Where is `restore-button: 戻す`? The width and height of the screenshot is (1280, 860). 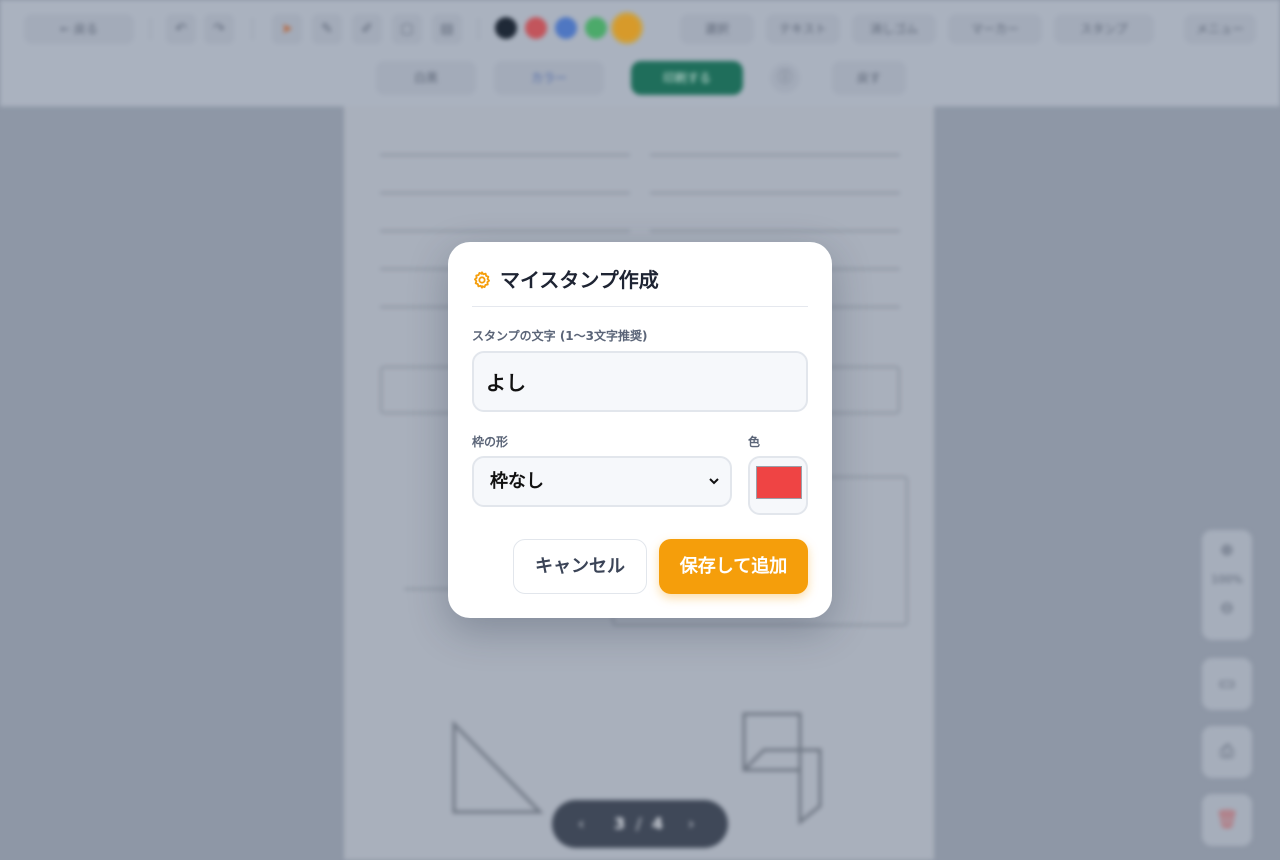 restore-button: 戻す is located at coordinates (869, 78).